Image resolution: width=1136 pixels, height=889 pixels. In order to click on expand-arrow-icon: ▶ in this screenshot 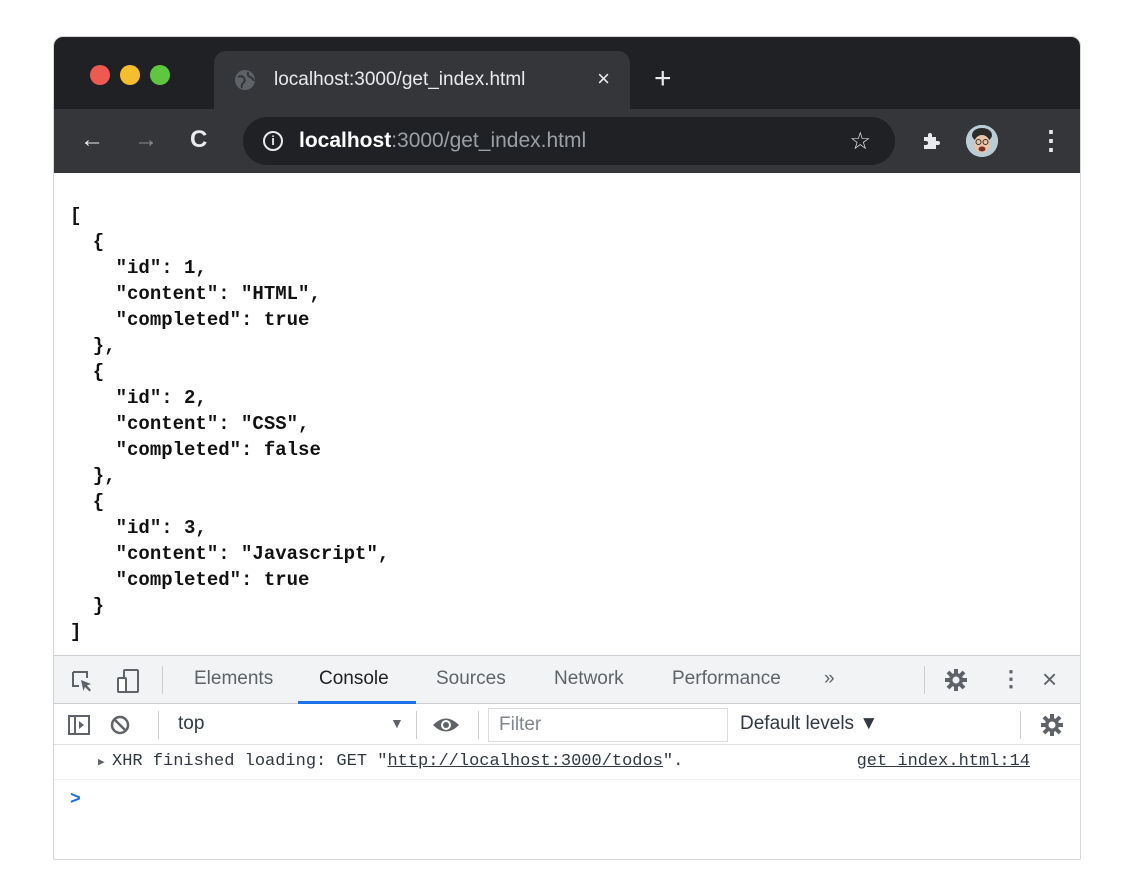, I will do `click(101, 762)`.